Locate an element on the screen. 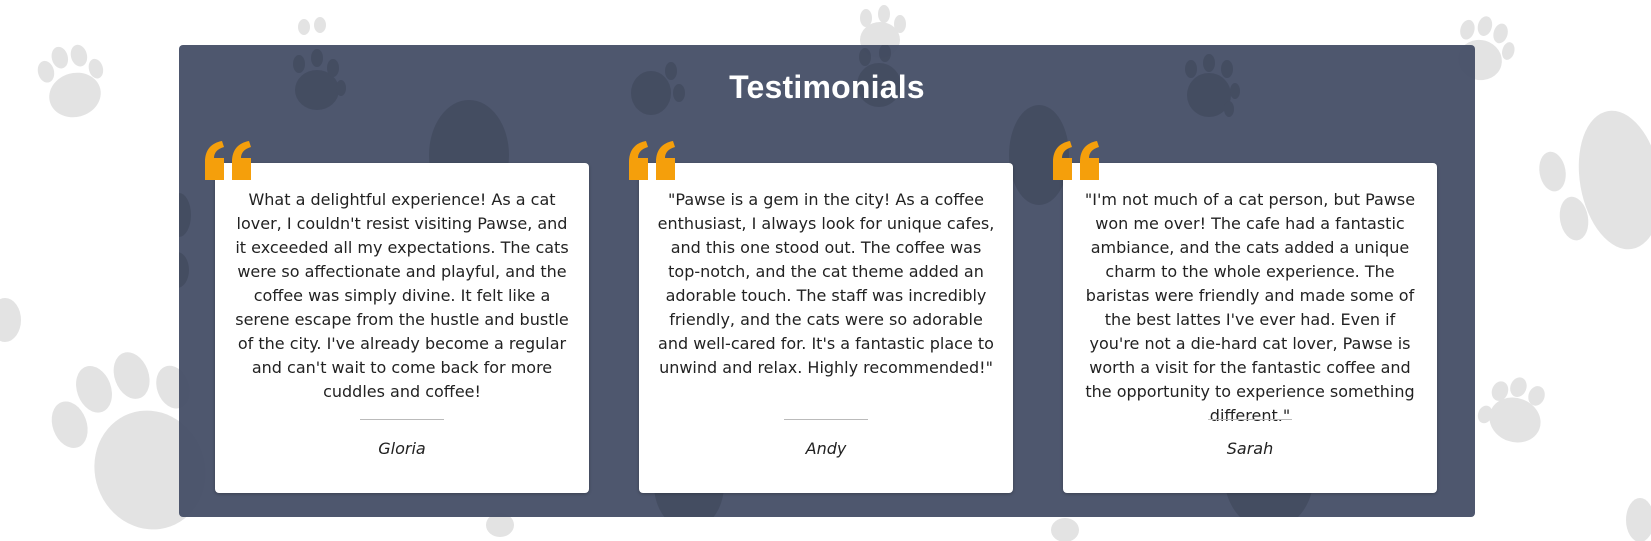  section-title: Testimonials is located at coordinates (827, 87).